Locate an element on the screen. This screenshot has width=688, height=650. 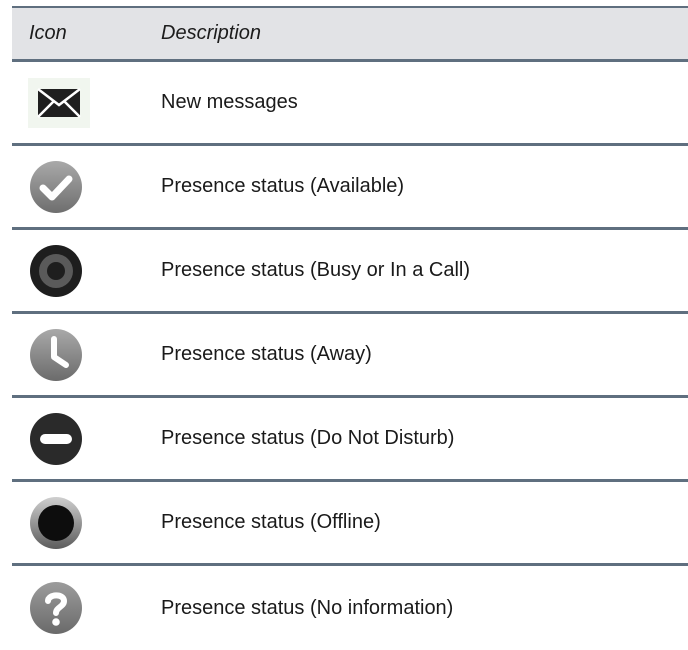
table-row: Presence status (Available) is located at coordinates (350, 188).